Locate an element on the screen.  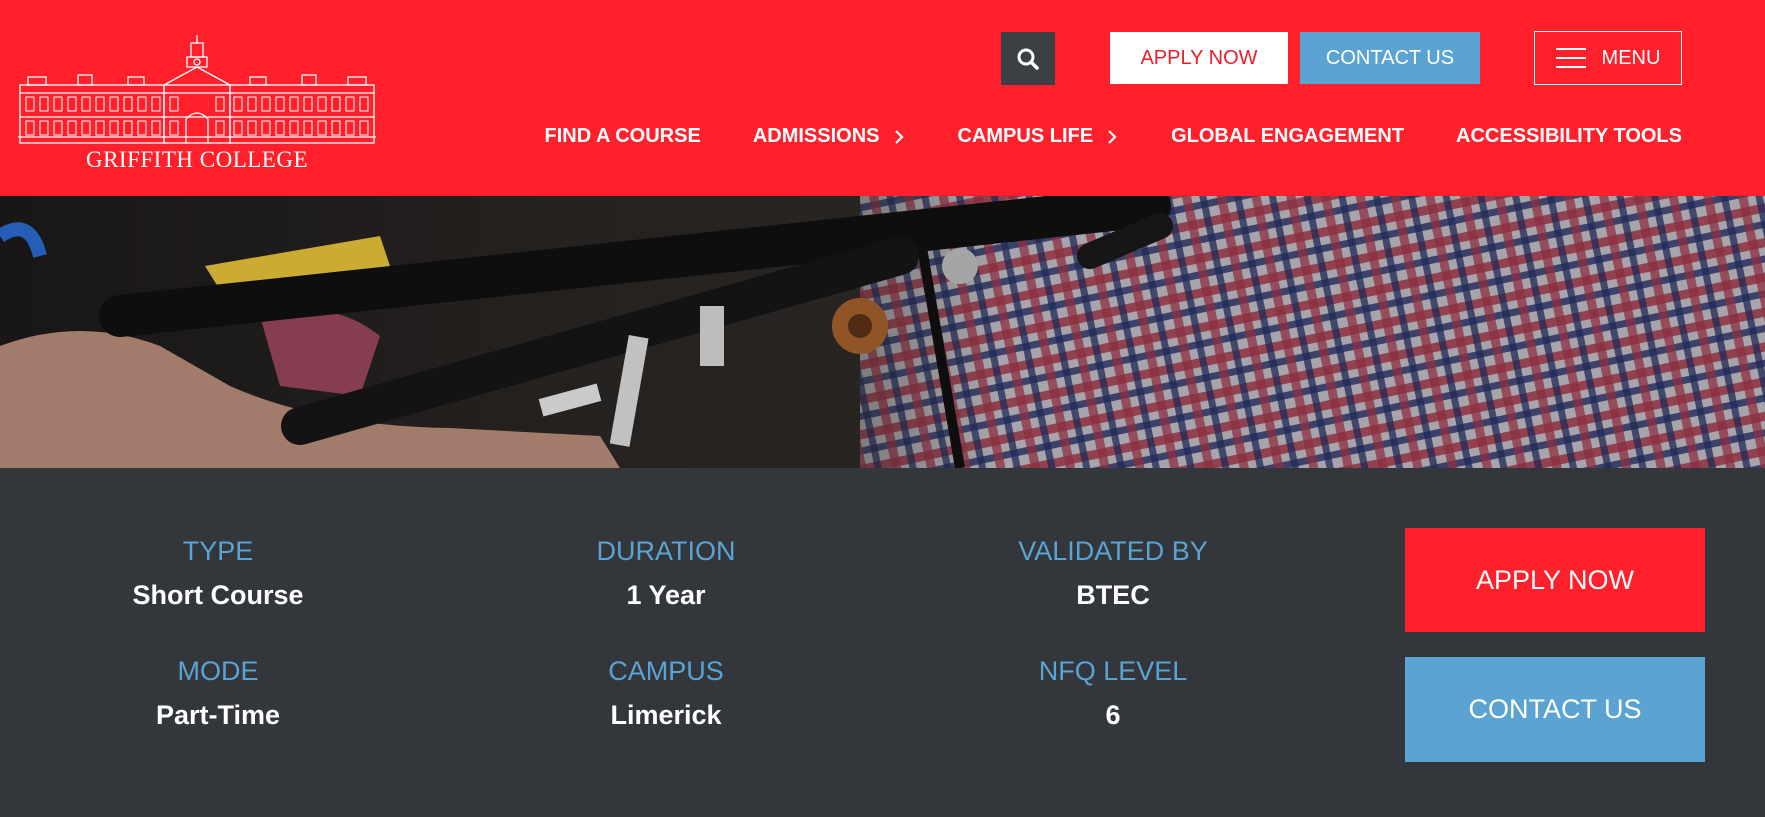
griffith-college-logo: GRIFFITH COLLEGE is located at coordinates (197, 104).